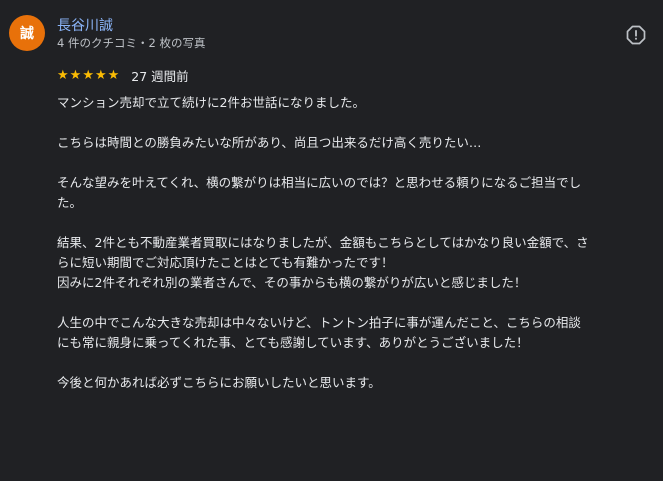 The width and height of the screenshot is (663, 481). I want to click on report-review-button, so click(636, 35).